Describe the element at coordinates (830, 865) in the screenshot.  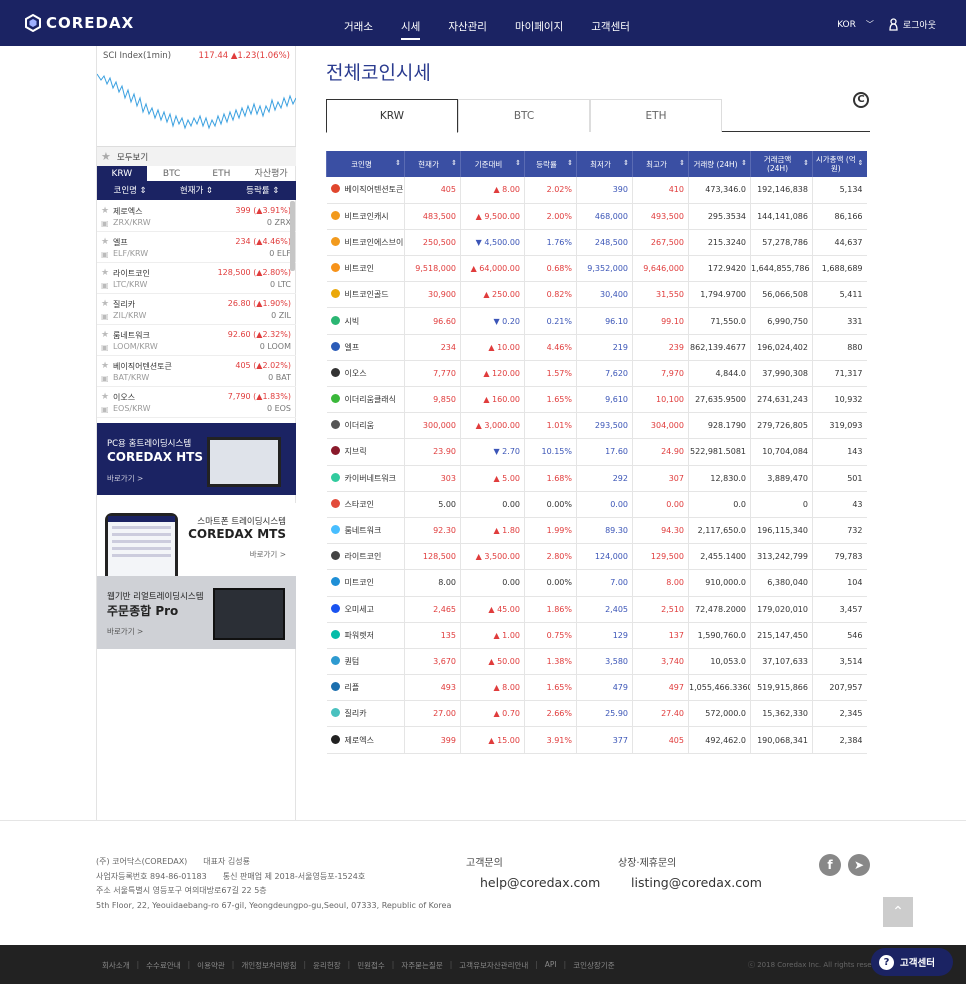
I see `facebook-icon: f` at that location.